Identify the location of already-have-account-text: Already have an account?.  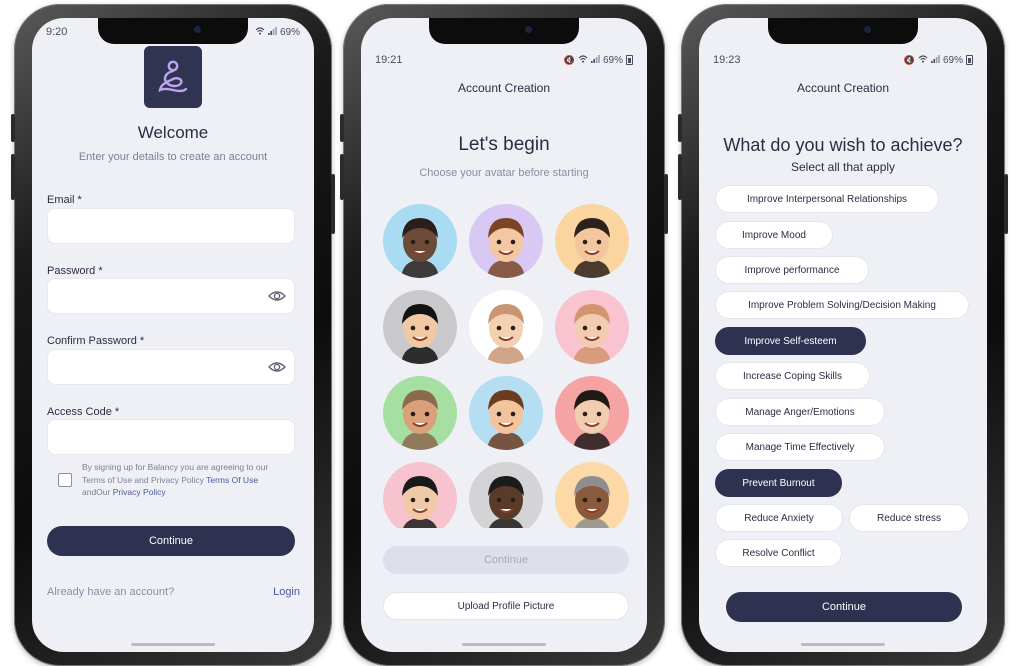
(111, 592).